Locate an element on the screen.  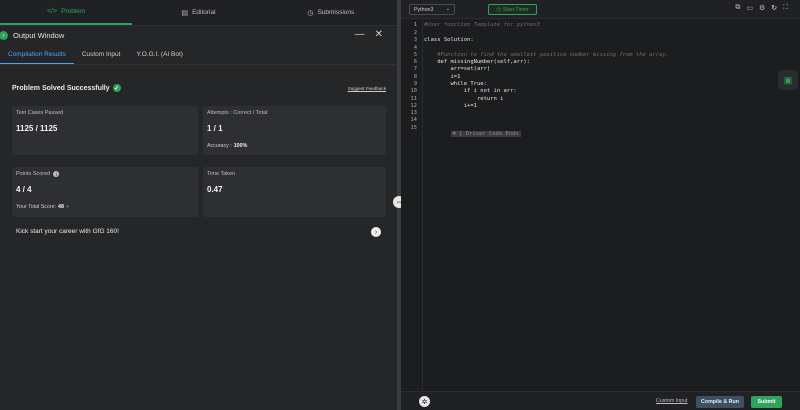
line-number: 10 is located at coordinates (413, 91).